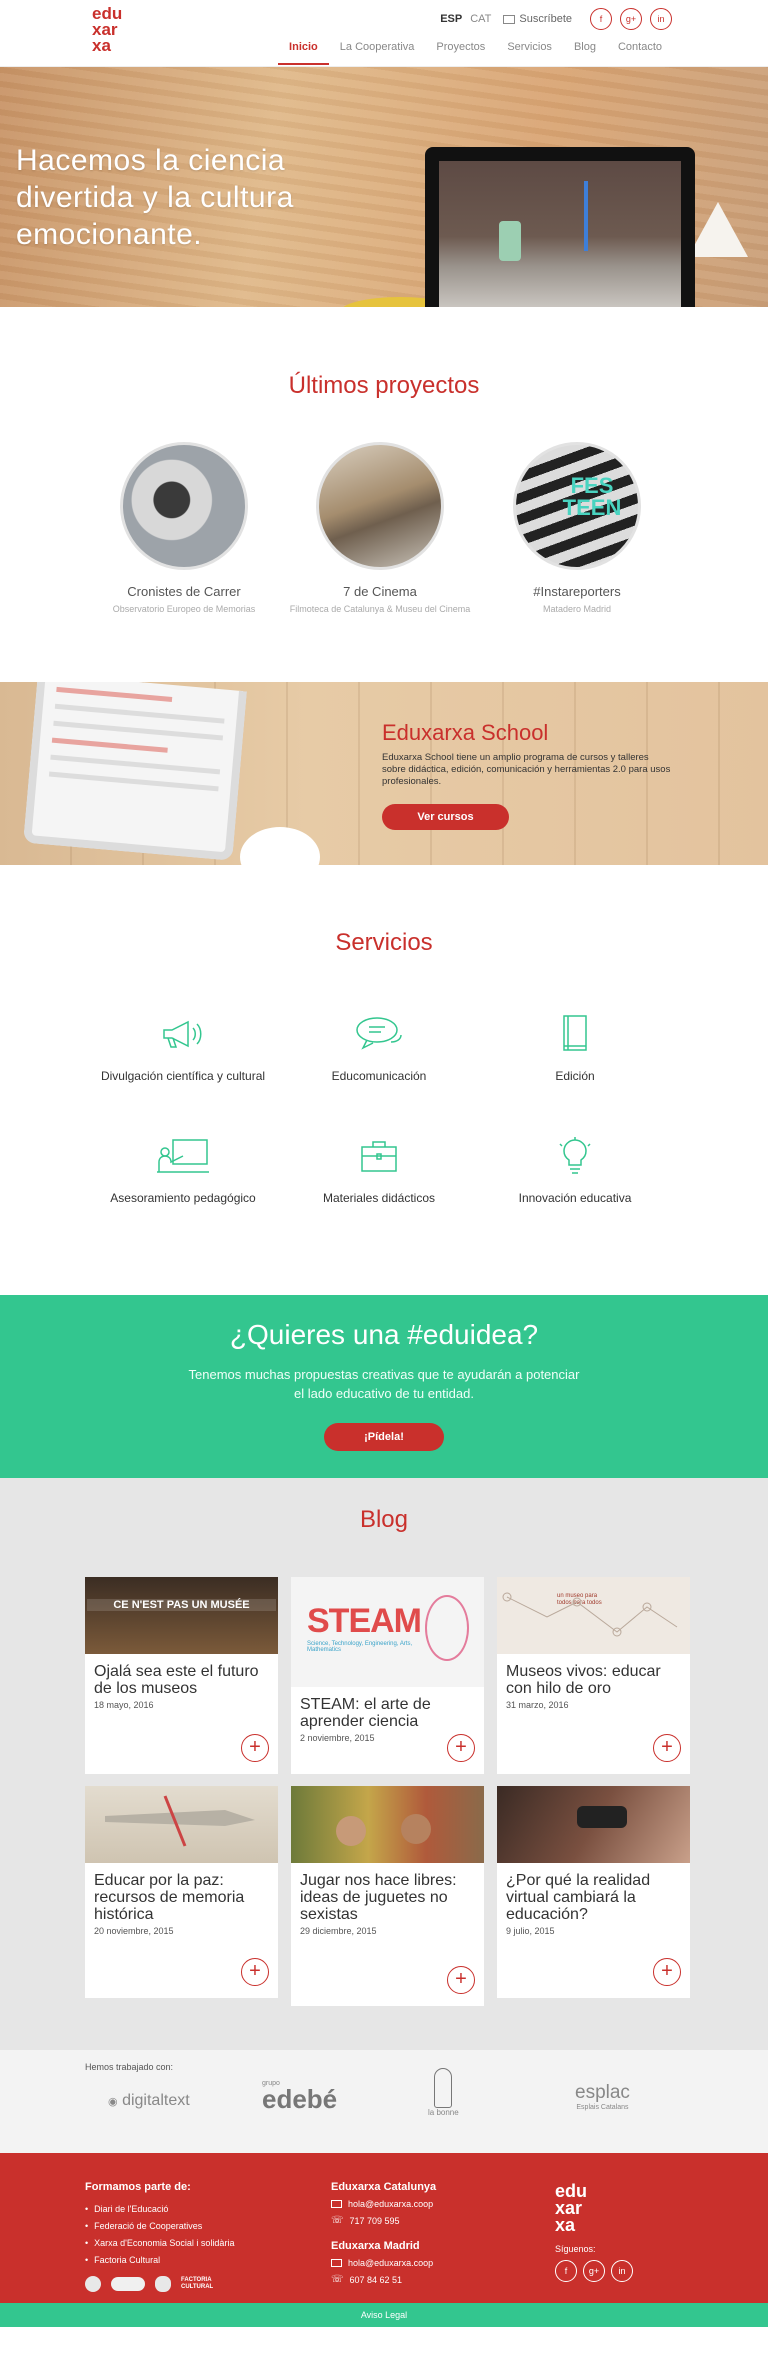 Image resolution: width=768 pixels, height=2357 pixels. I want to click on nav-blog: Blog, so click(585, 50).